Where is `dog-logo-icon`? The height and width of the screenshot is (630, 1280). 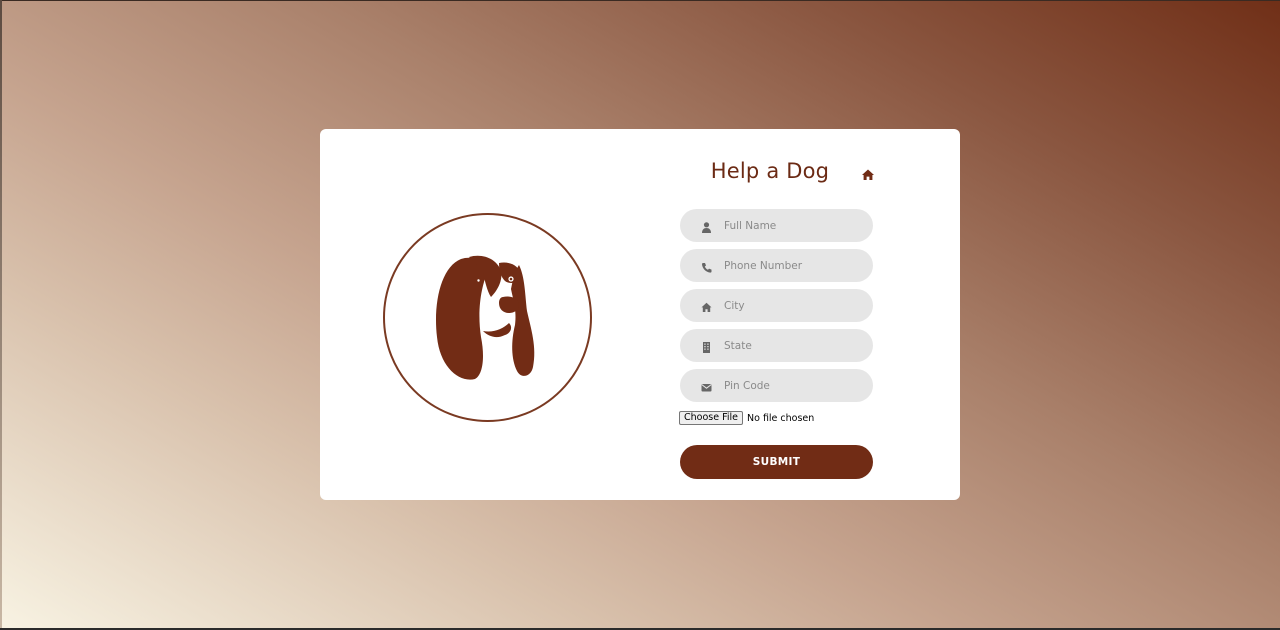 dog-logo-icon is located at coordinates (487, 317).